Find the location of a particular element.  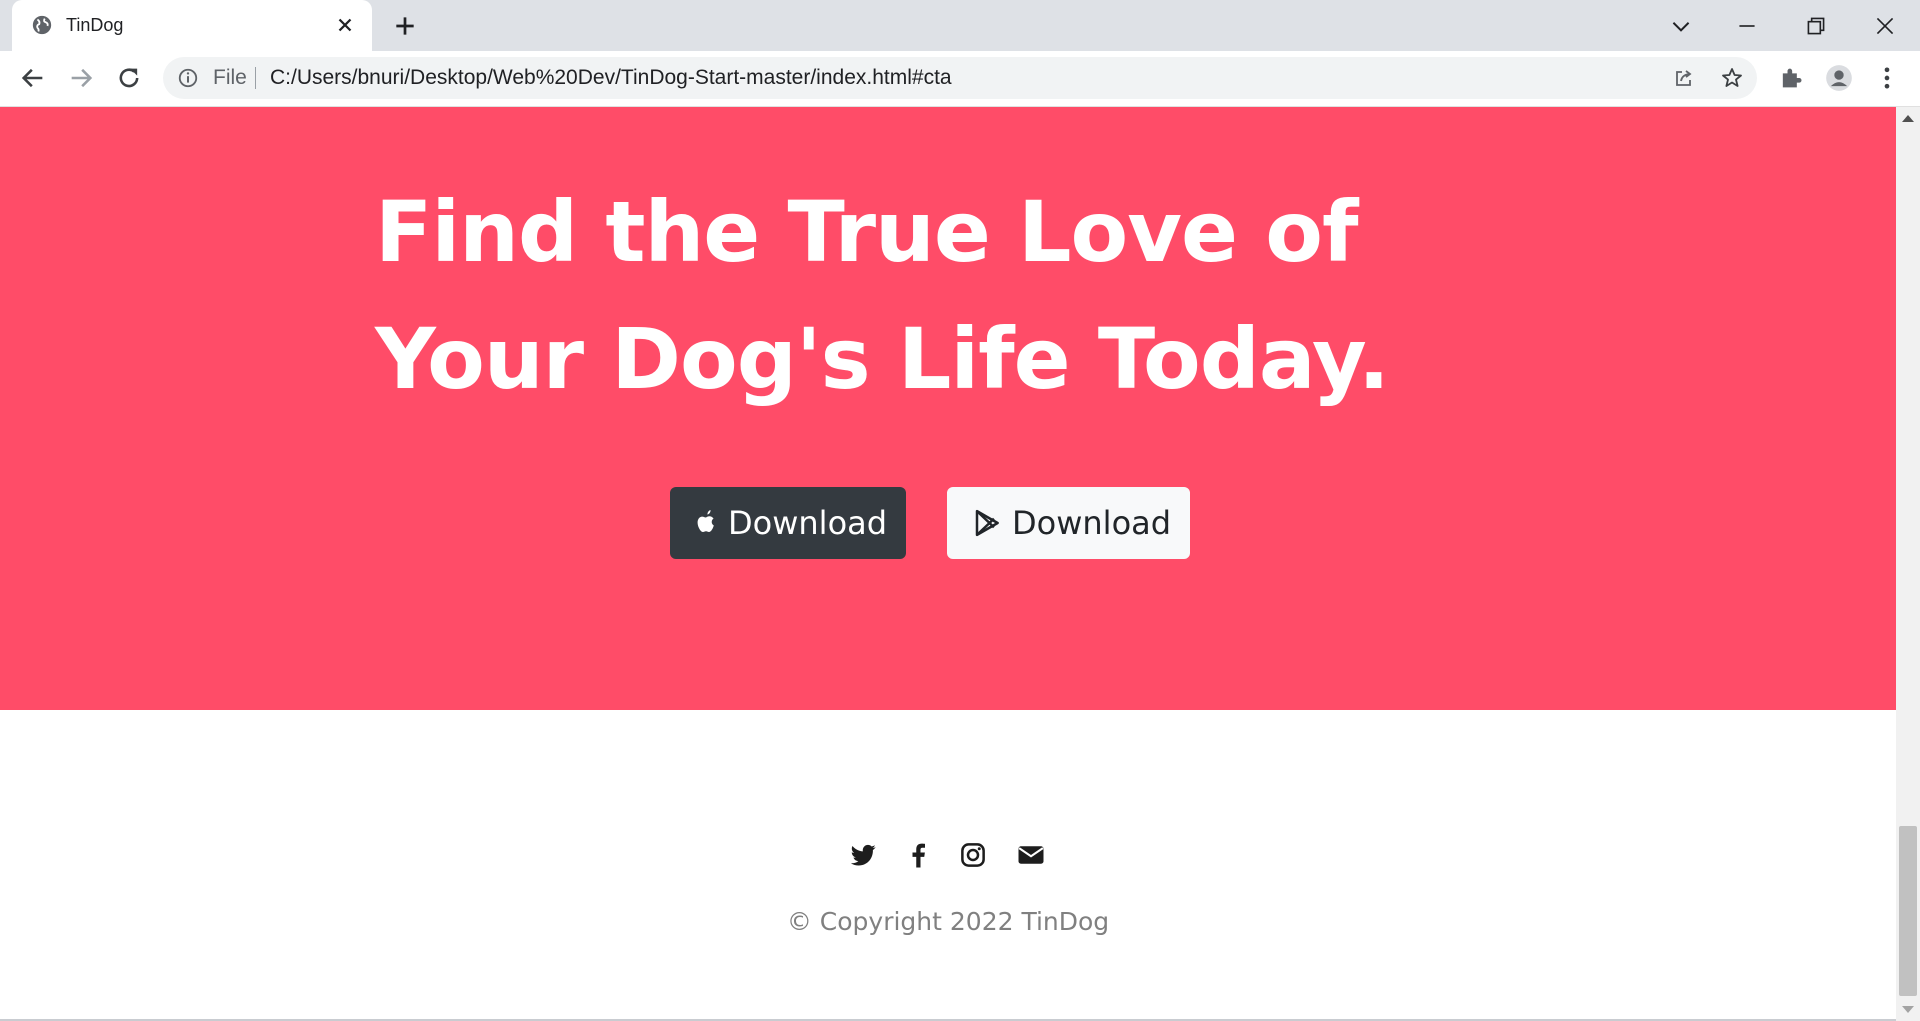

scheme-label: File is located at coordinates (230, 77).